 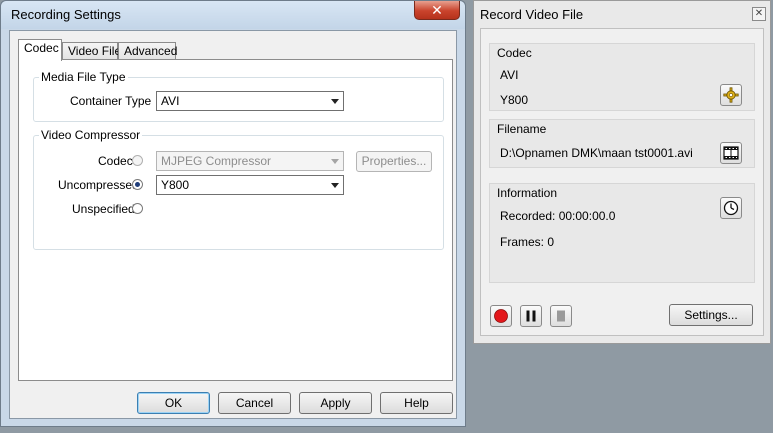 I want to click on film-folder-icon, so click(x=731, y=153).